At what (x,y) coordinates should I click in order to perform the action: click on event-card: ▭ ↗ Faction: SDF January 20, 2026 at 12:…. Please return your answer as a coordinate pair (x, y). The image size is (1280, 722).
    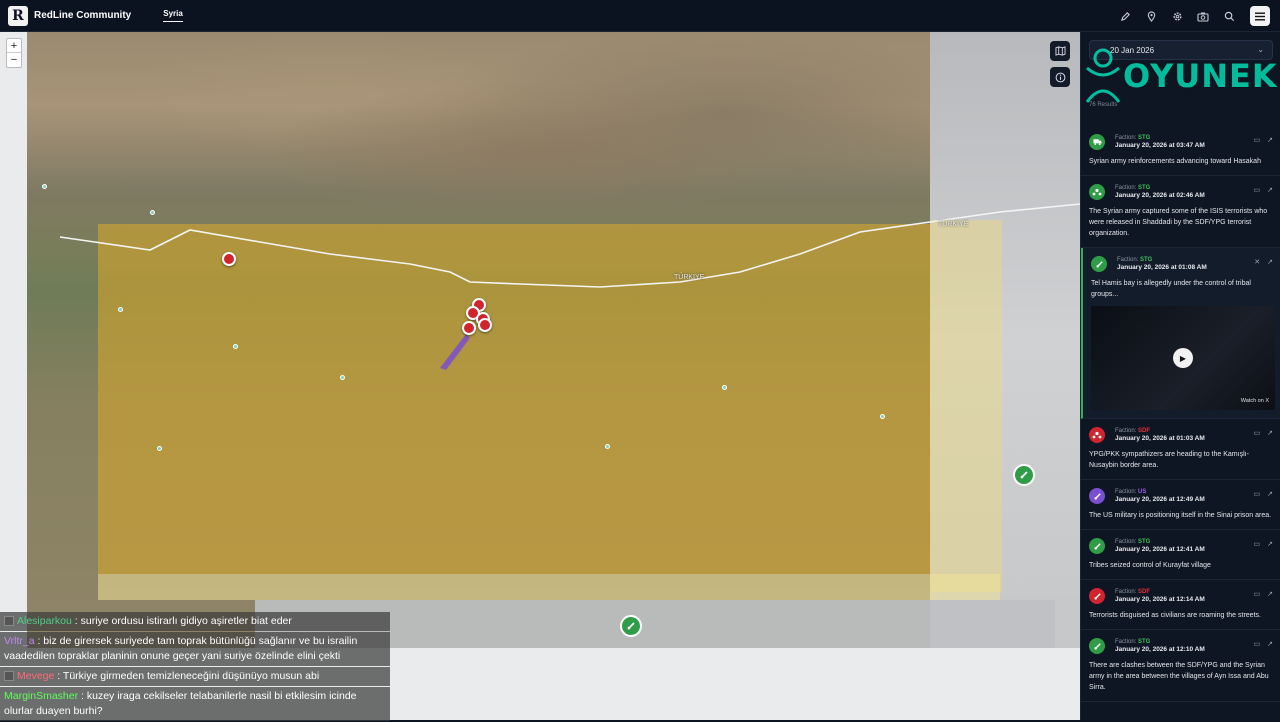
    Looking at the image, I should click on (1180, 605).